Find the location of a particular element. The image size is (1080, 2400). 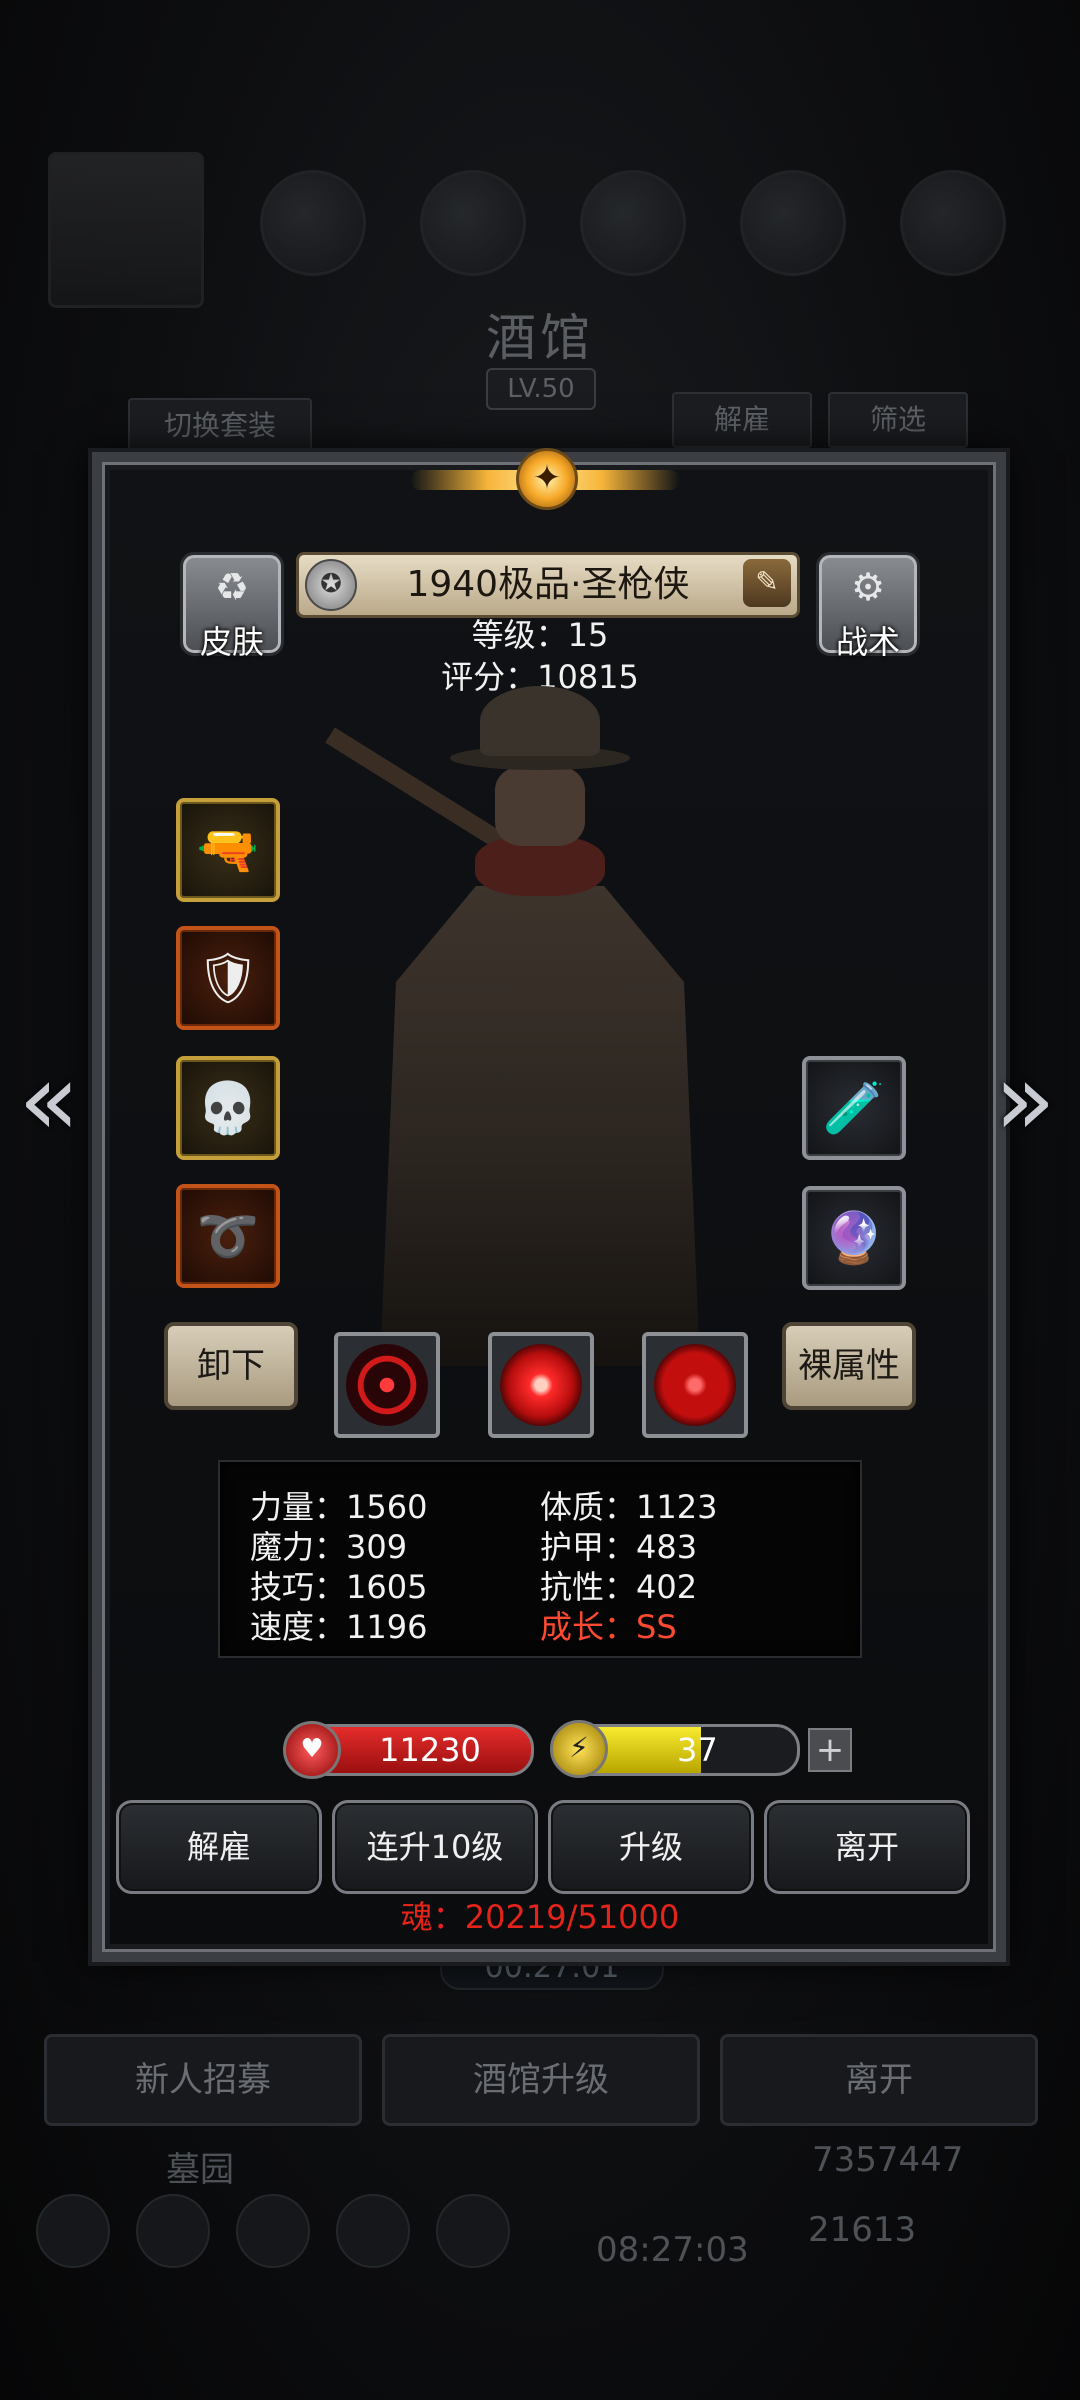

cemetery-label: 墓园 is located at coordinates (200, 2170).